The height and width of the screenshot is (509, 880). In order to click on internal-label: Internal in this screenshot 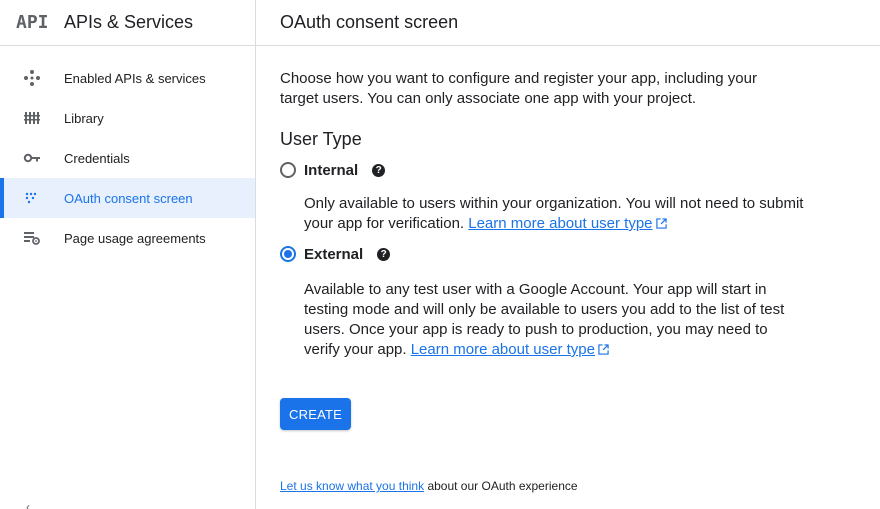, I will do `click(331, 170)`.